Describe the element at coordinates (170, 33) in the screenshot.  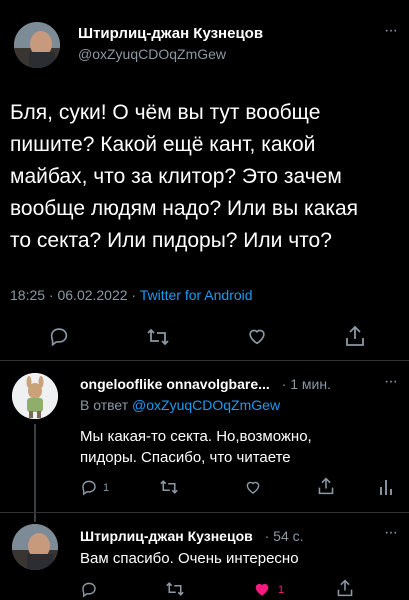
I see `main-author-name: Штирлиц-джан Кузнецов` at that location.